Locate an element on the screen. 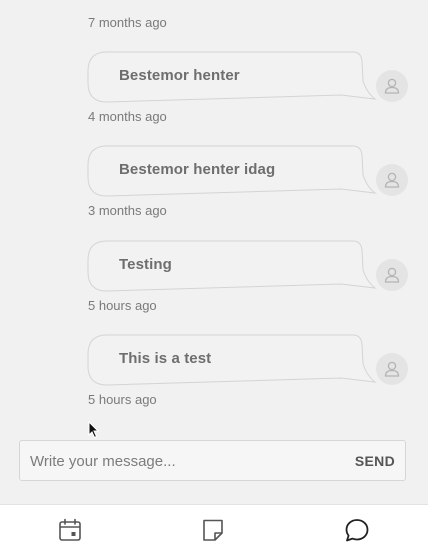  message-input is located at coordinates (180, 461).